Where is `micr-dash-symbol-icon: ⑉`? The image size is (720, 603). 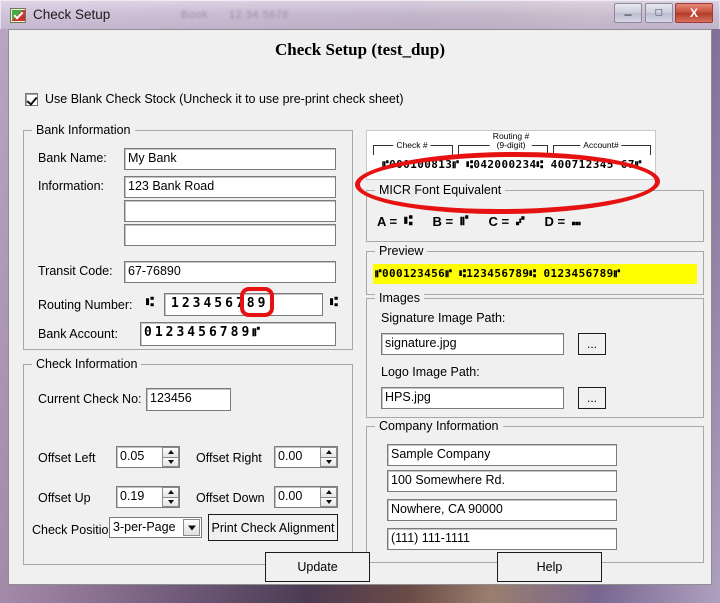
micr-dash-symbol-icon: ⑉ is located at coordinates (576, 221).